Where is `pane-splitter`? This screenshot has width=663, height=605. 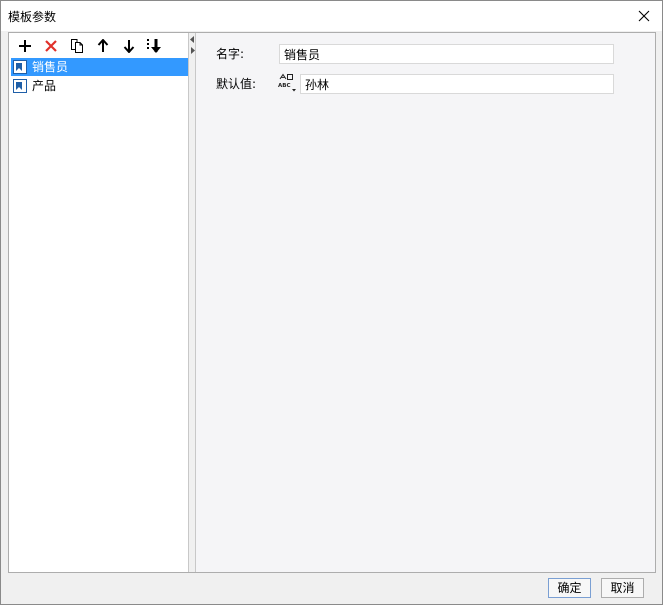
pane-splitter is located at coordinates (192, 302).